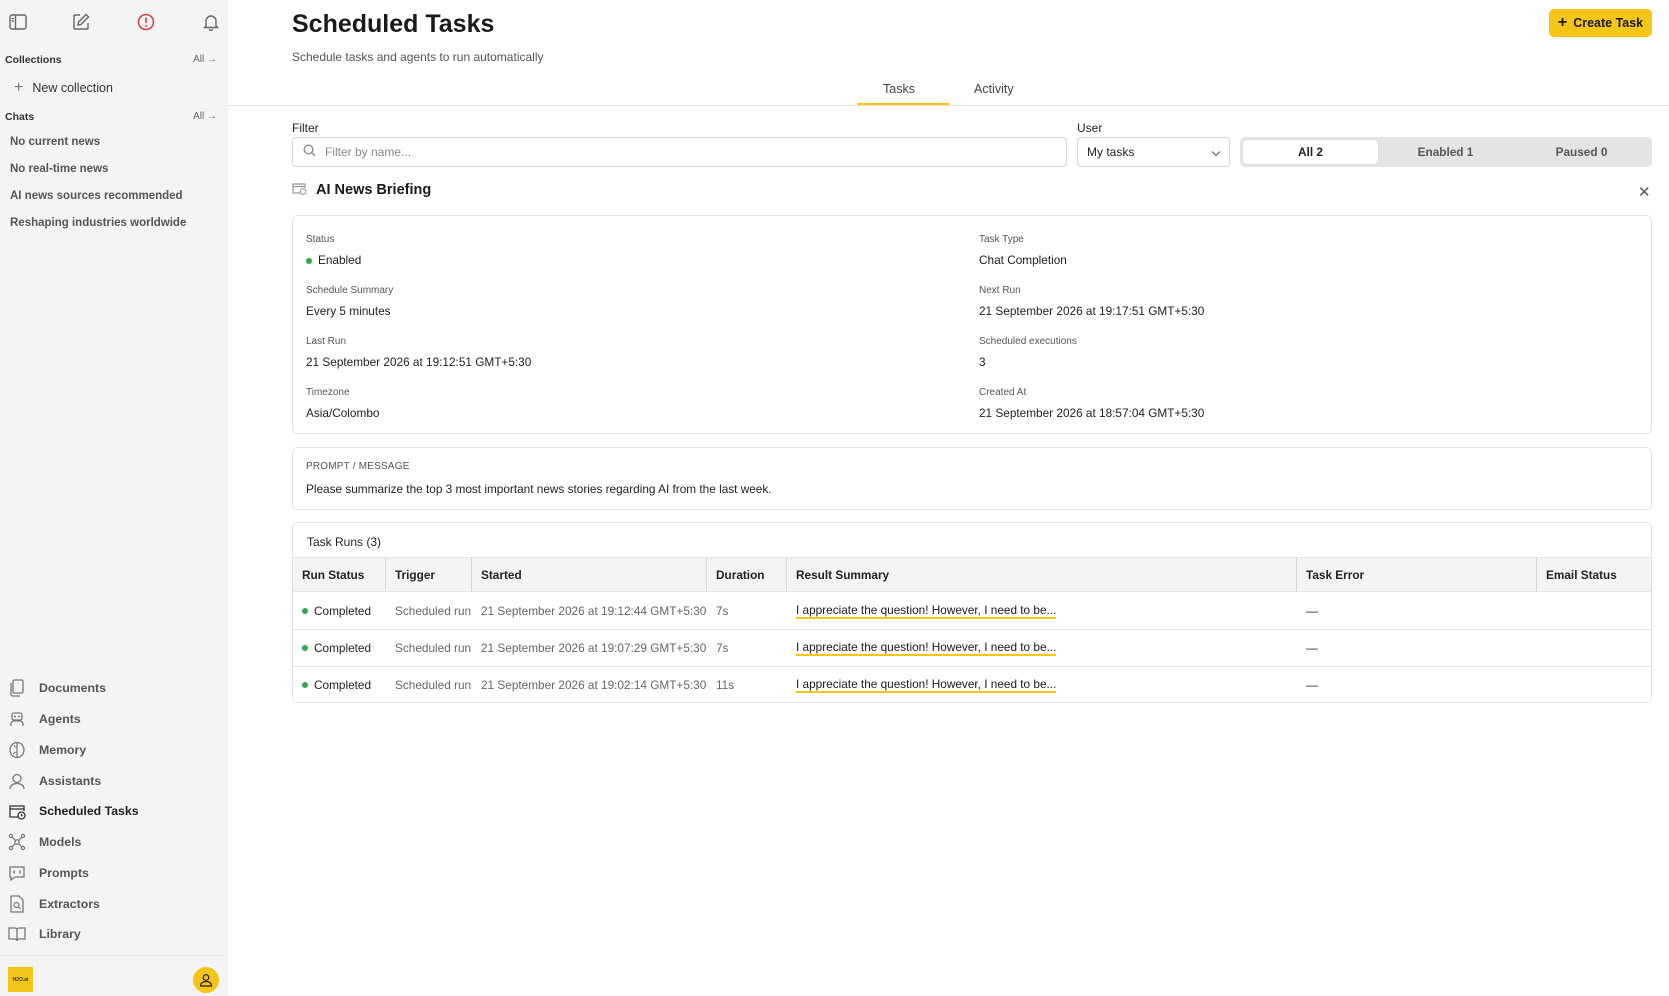 This screenshot has width=1669, height=996. What do you see at coordinates (60, 719) in the screenshot?
I see `sidebar-item-label: Agents` at bounding box center [60, 719].